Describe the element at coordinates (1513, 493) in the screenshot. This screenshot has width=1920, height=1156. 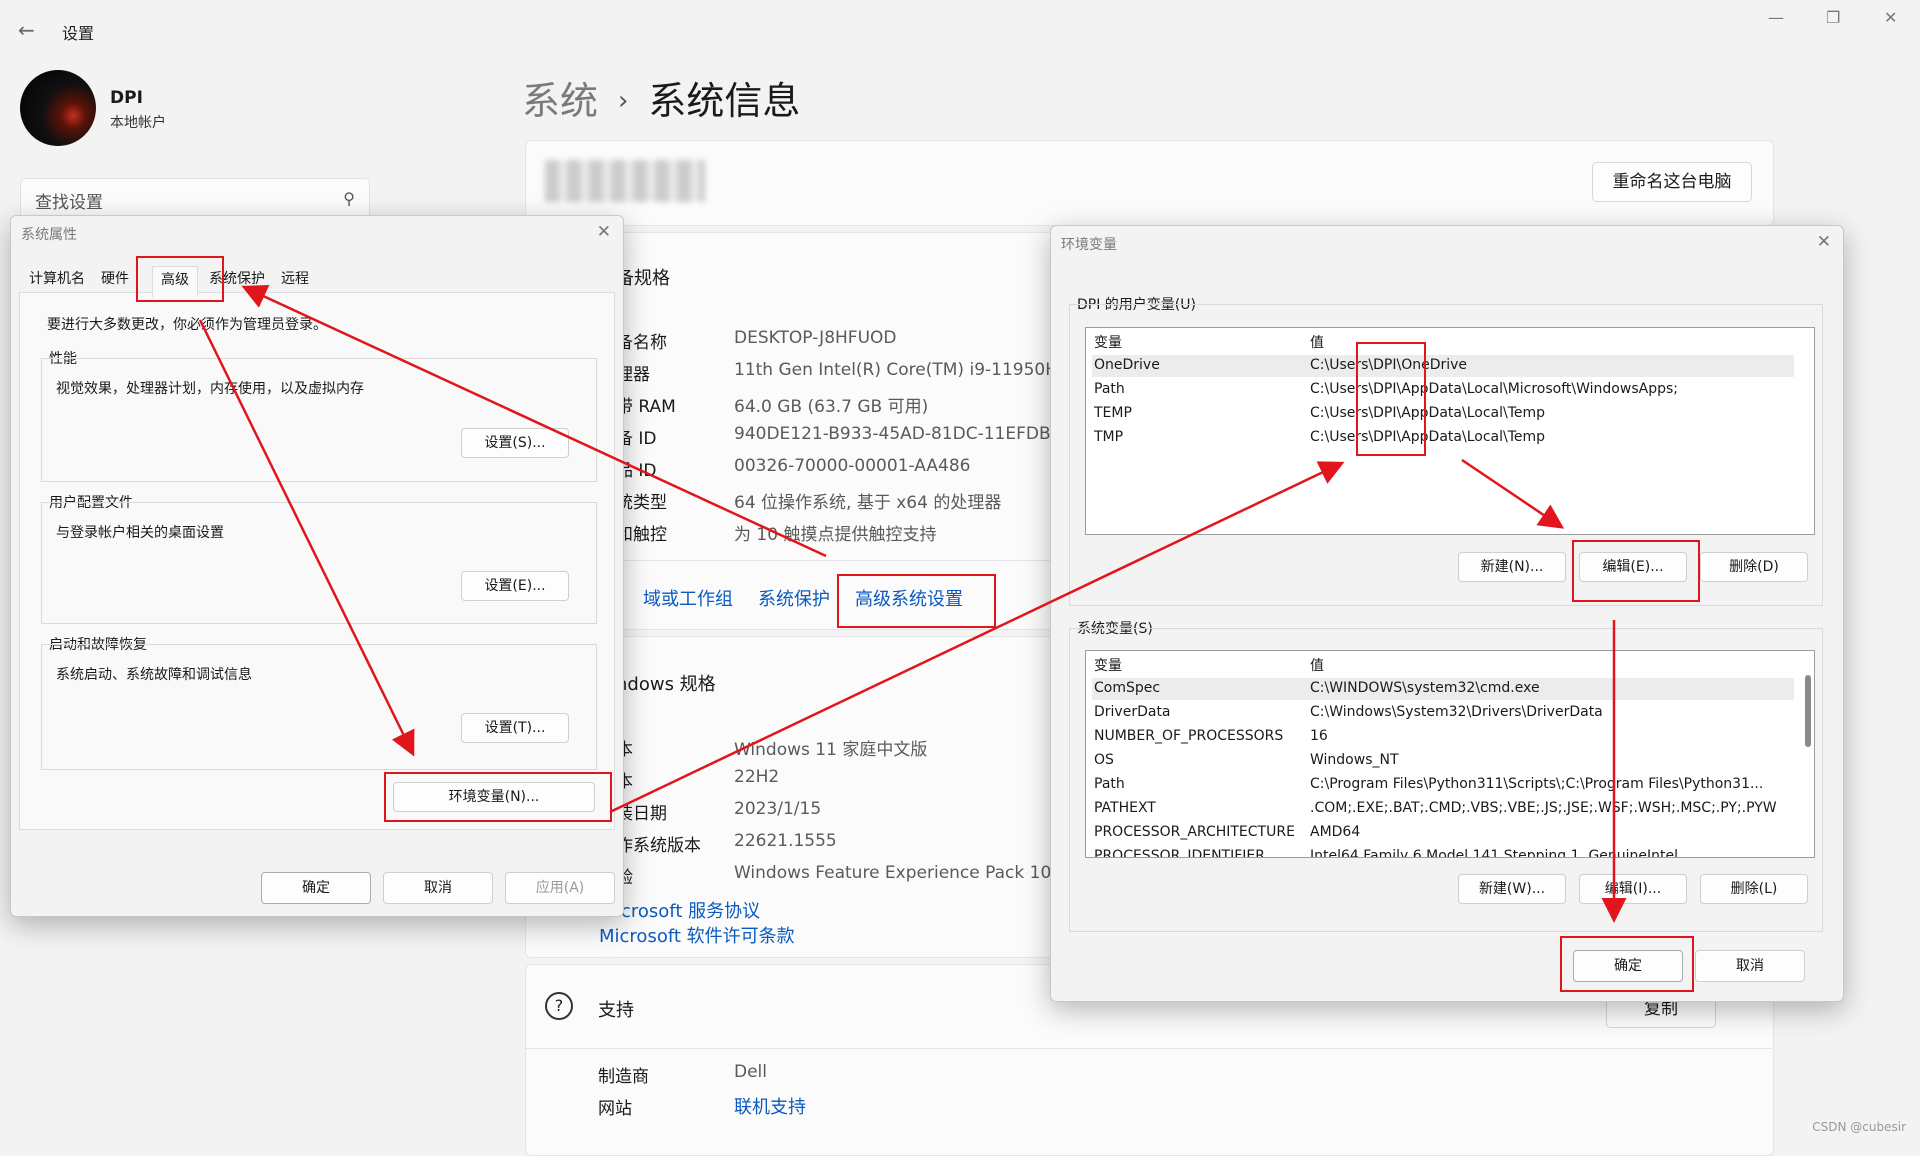
I see `arrow-path-to-edit` at that location.